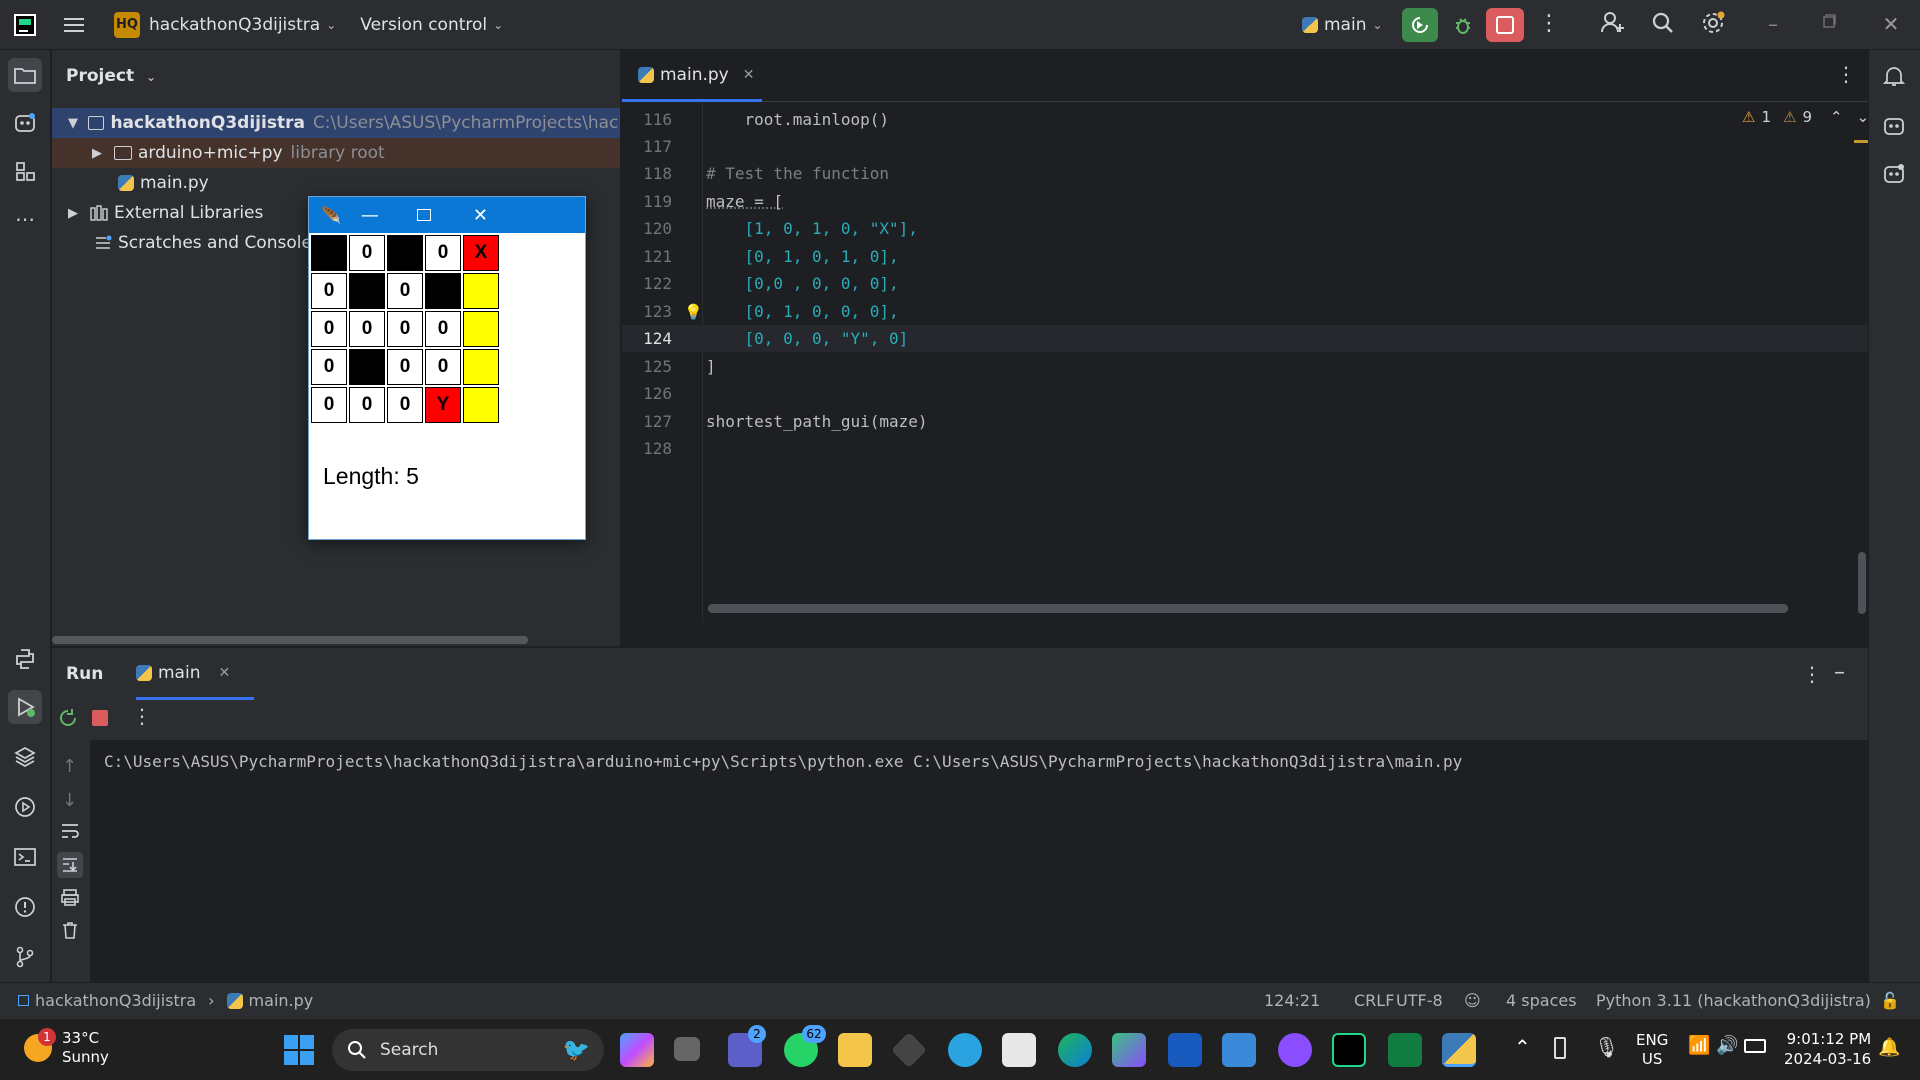 The height and width of the screenshot is (1080, 1920). Describe the element at coordinates (1827, 1049) in the screenshot. I see `clock: 9:01:12 PM 2024-03-16` at that location.